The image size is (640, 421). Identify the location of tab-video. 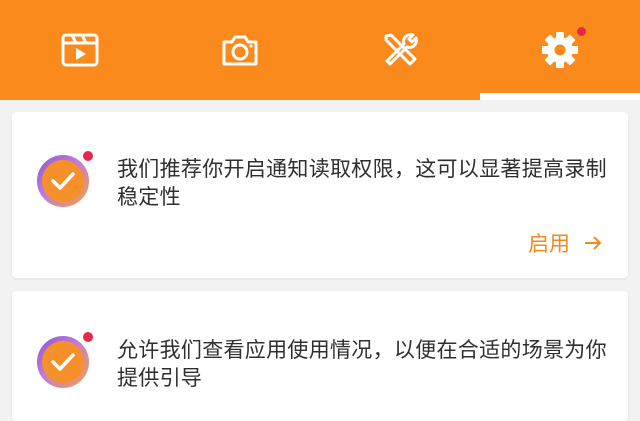
(80, 50).